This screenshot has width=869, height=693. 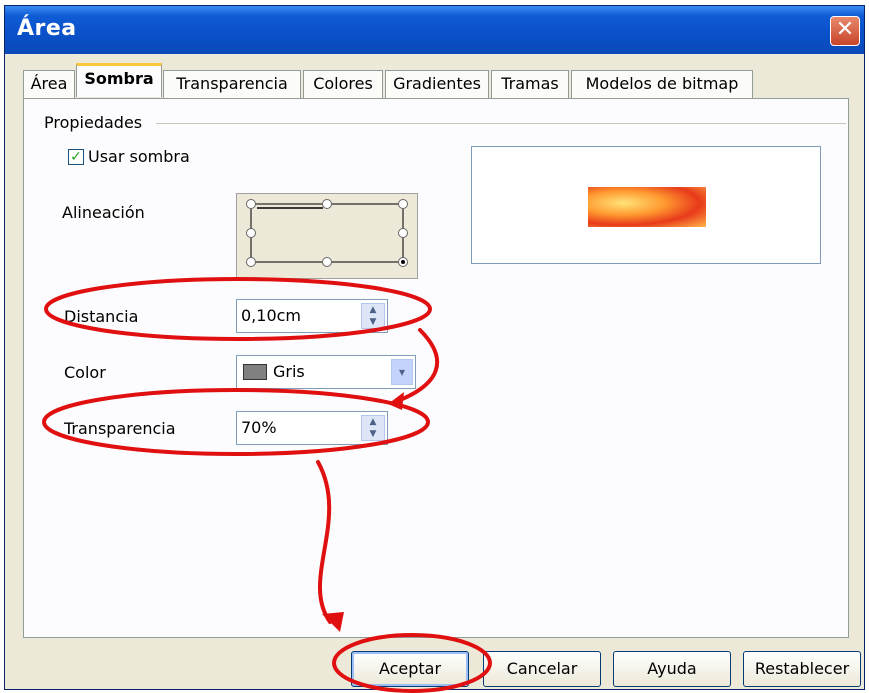 I want to click on align-top-left, so click(x=251, y=204).